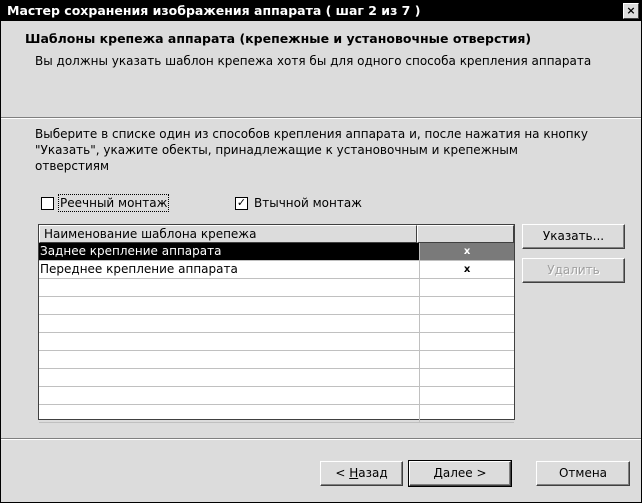 This screenshot has height=503, width=642. What do you see at coordinates (583, 473) in the screenshot?
I see `cancel-button: Отмена` at bounding box center [583, 473].